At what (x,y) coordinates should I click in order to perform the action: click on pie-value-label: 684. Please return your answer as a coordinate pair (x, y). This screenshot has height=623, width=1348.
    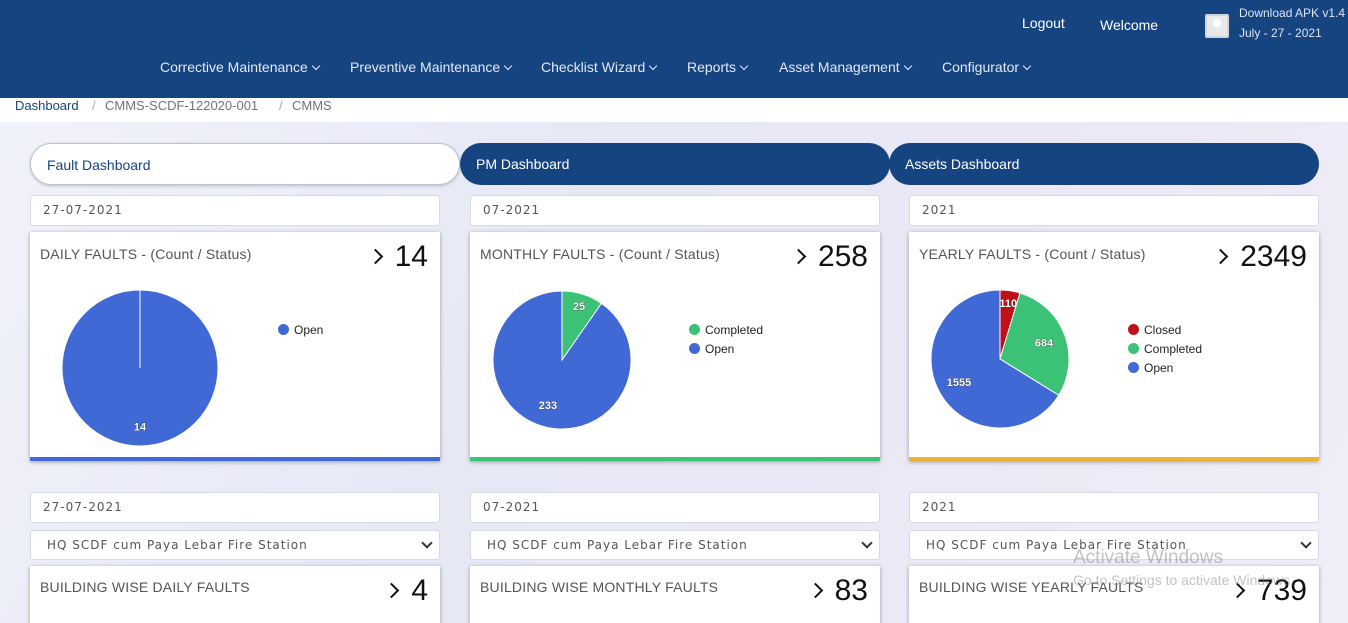
    Looking at the image, I should click on (1044, 343).